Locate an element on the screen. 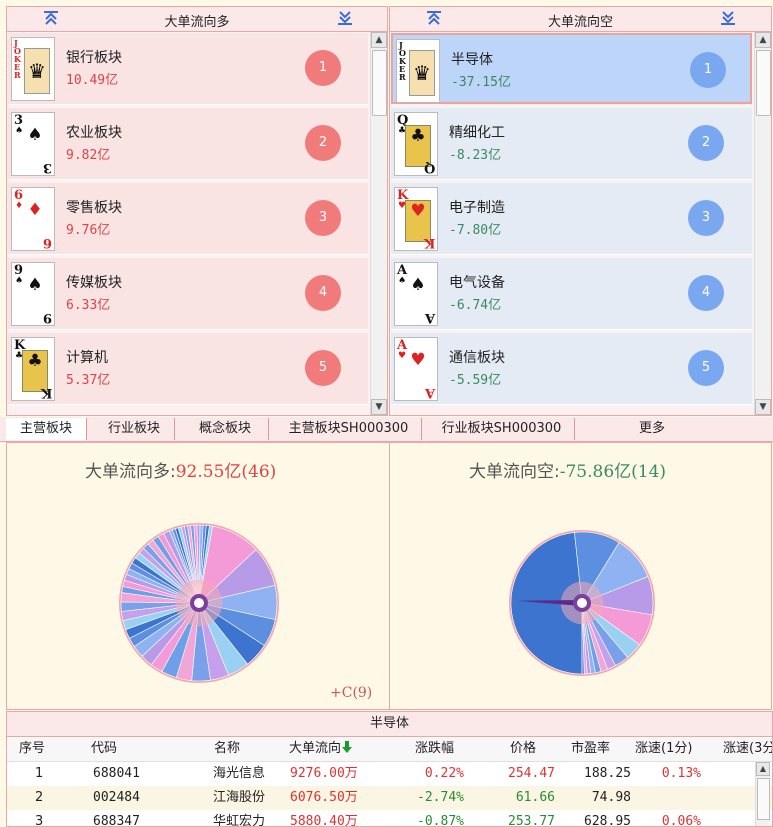 The image size is (773, 827). playing-card-icon: K ♣ ♣ K is located at coordinates (33, 369).